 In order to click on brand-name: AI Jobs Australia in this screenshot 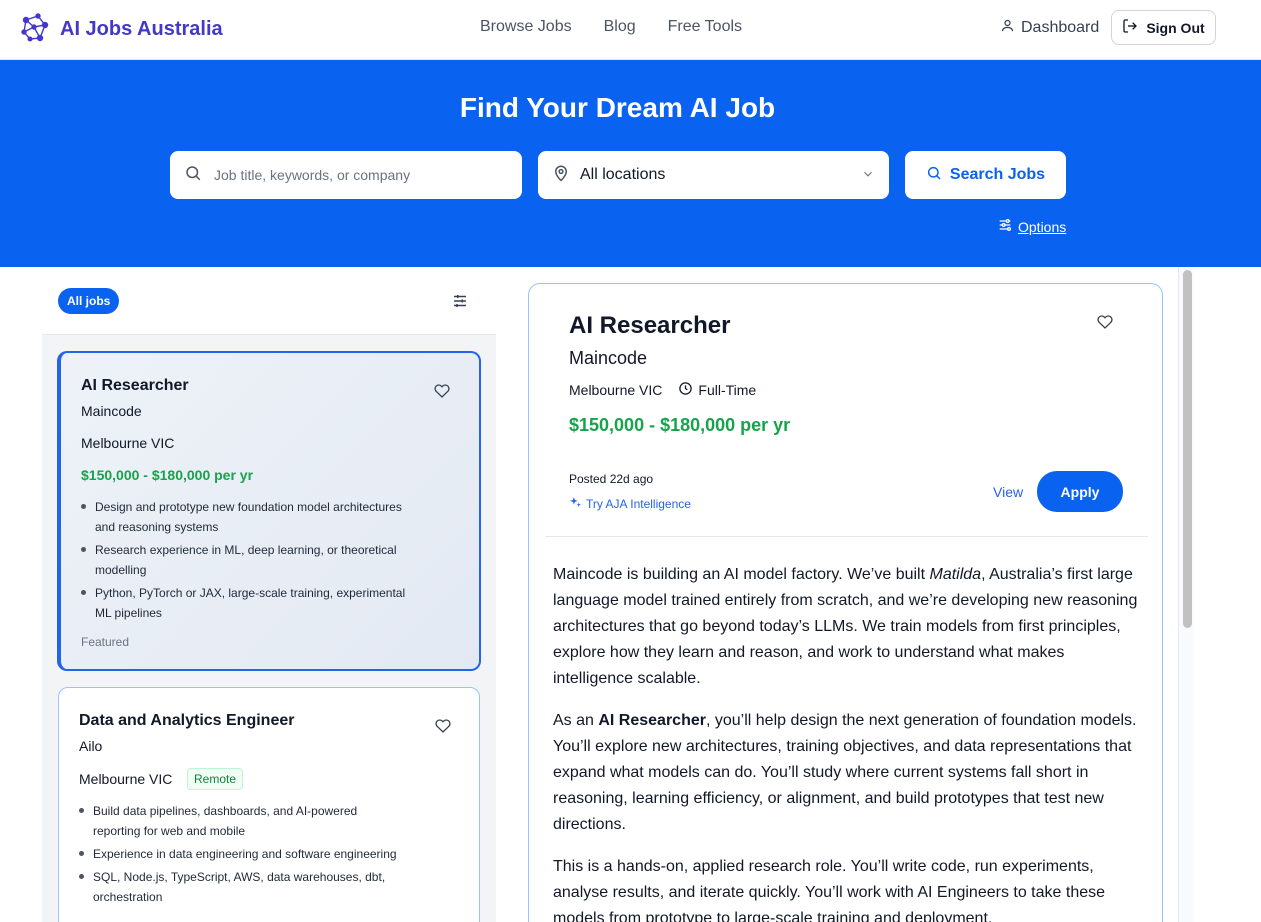, I will do `click(141, 29)`.